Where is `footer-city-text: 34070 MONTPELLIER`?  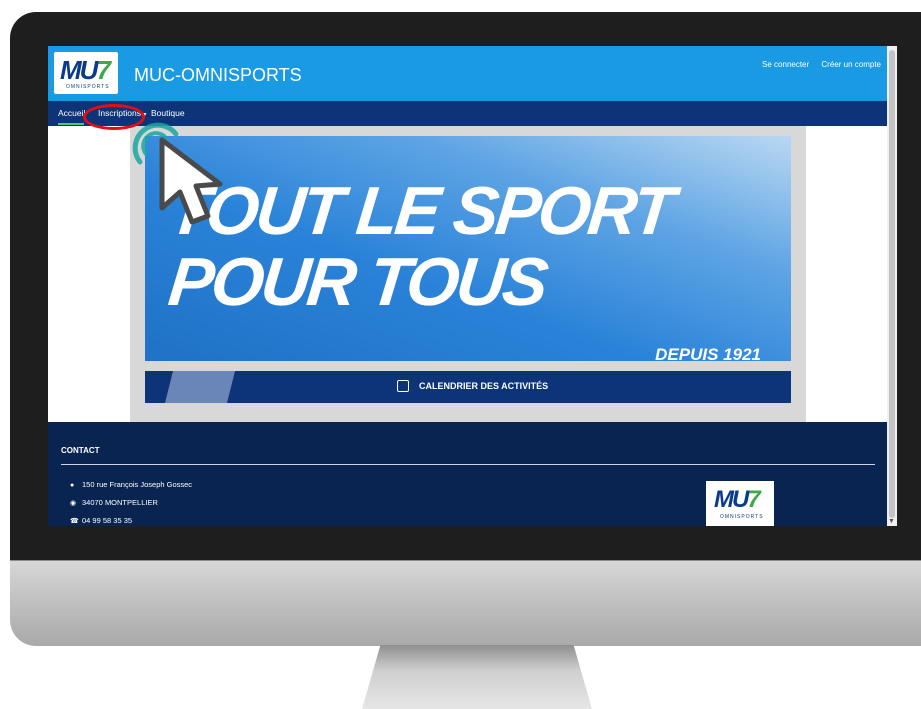
footer-city-text: 34070 MONTPELLIER is located at coordinates (120, 502).